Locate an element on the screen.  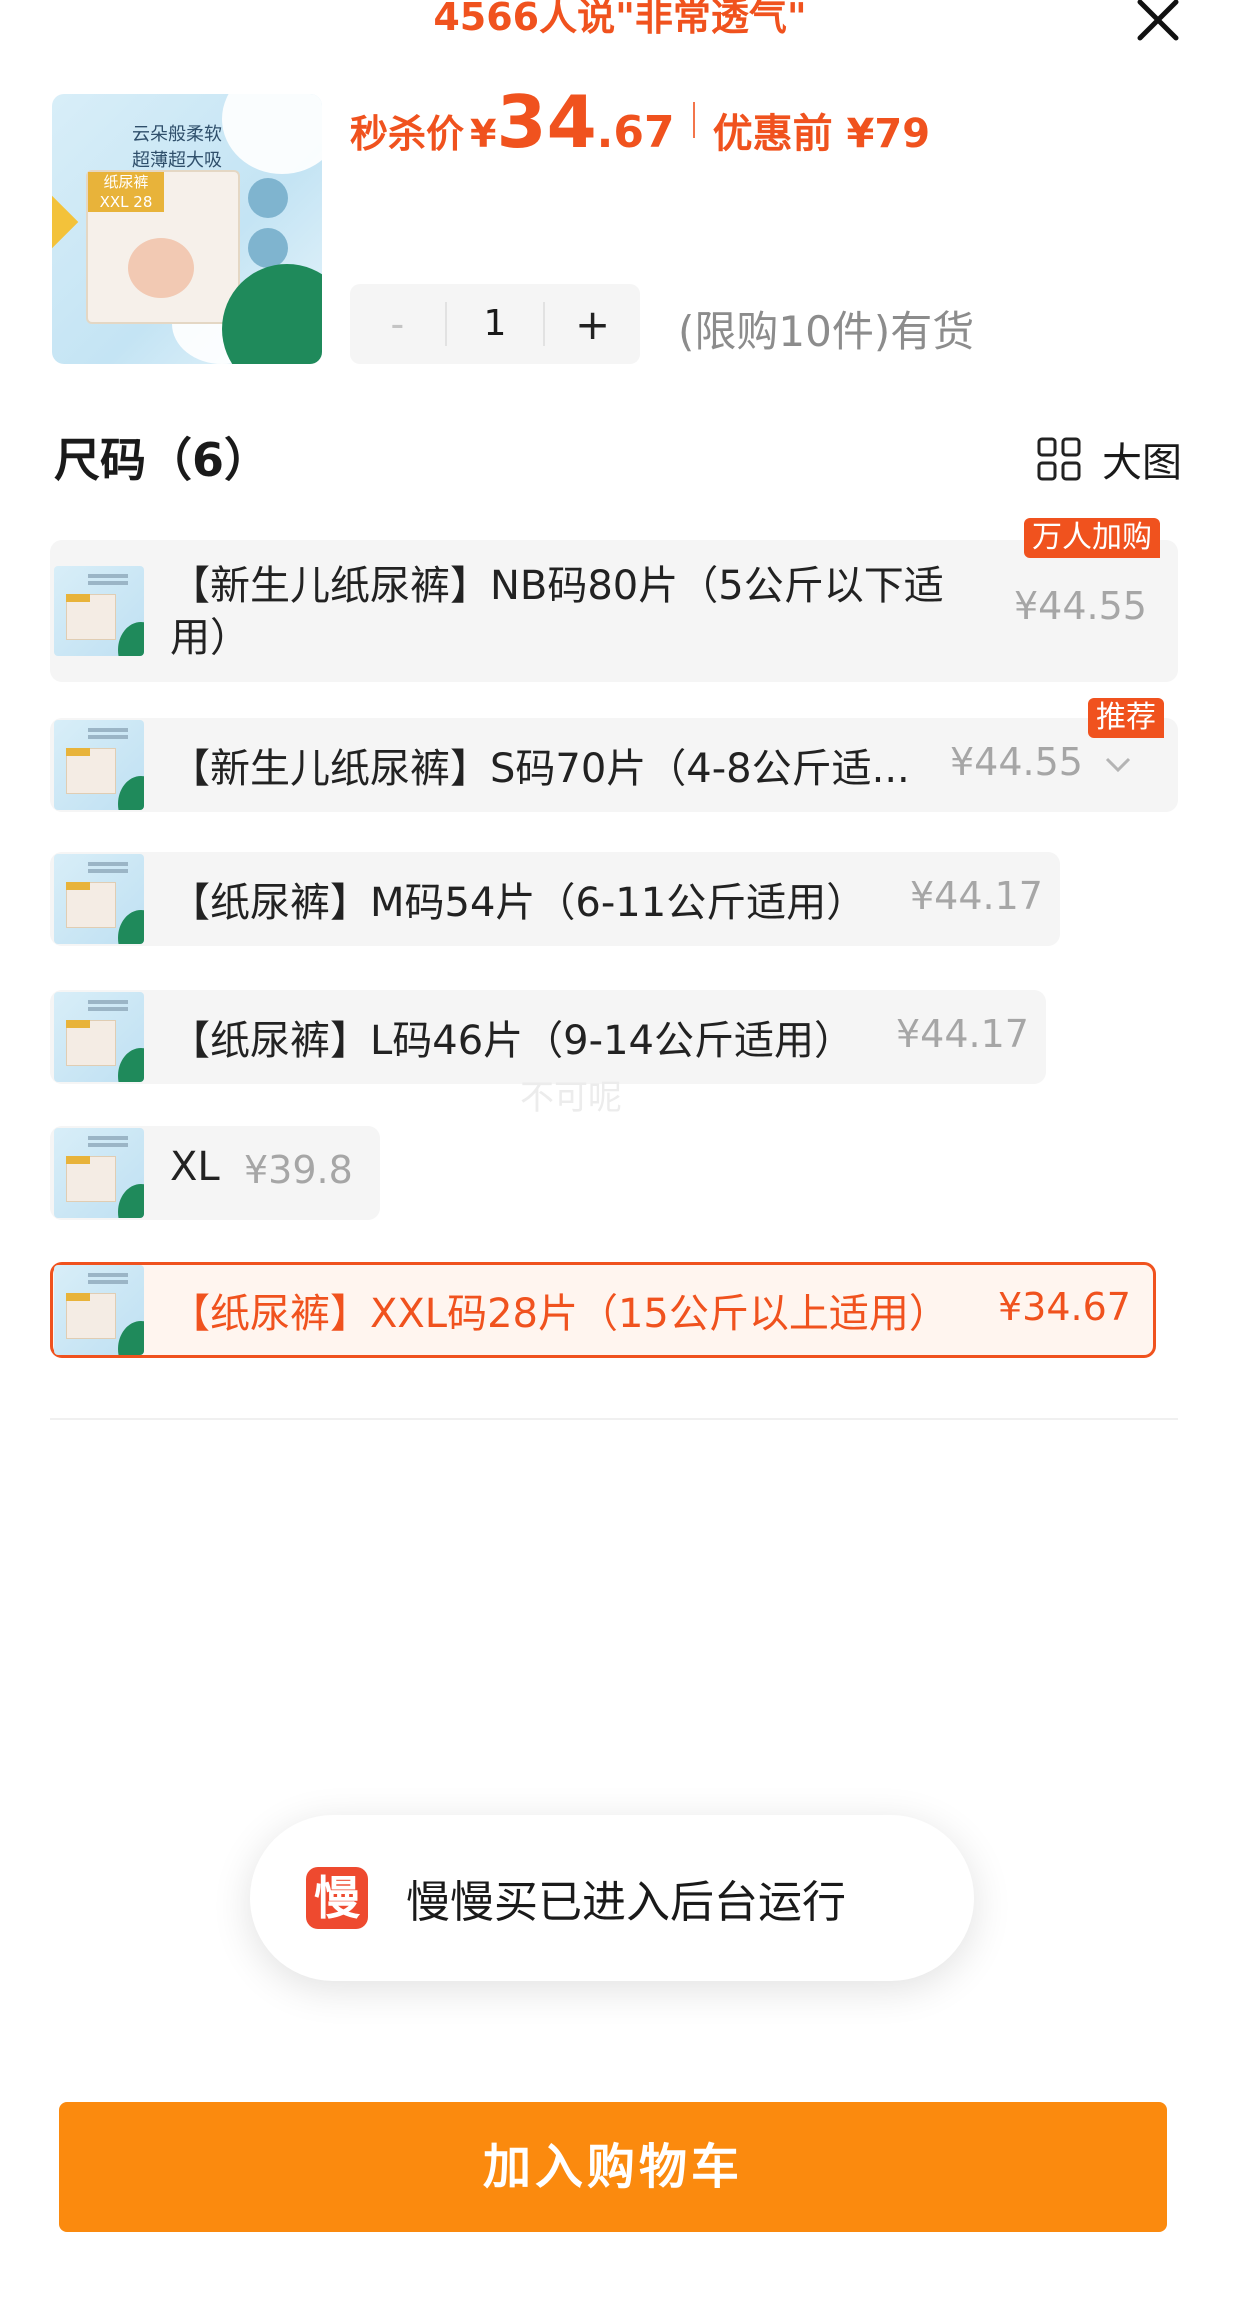
original-price: 优惠前 ¥79 is located at coordinates (821, 134).